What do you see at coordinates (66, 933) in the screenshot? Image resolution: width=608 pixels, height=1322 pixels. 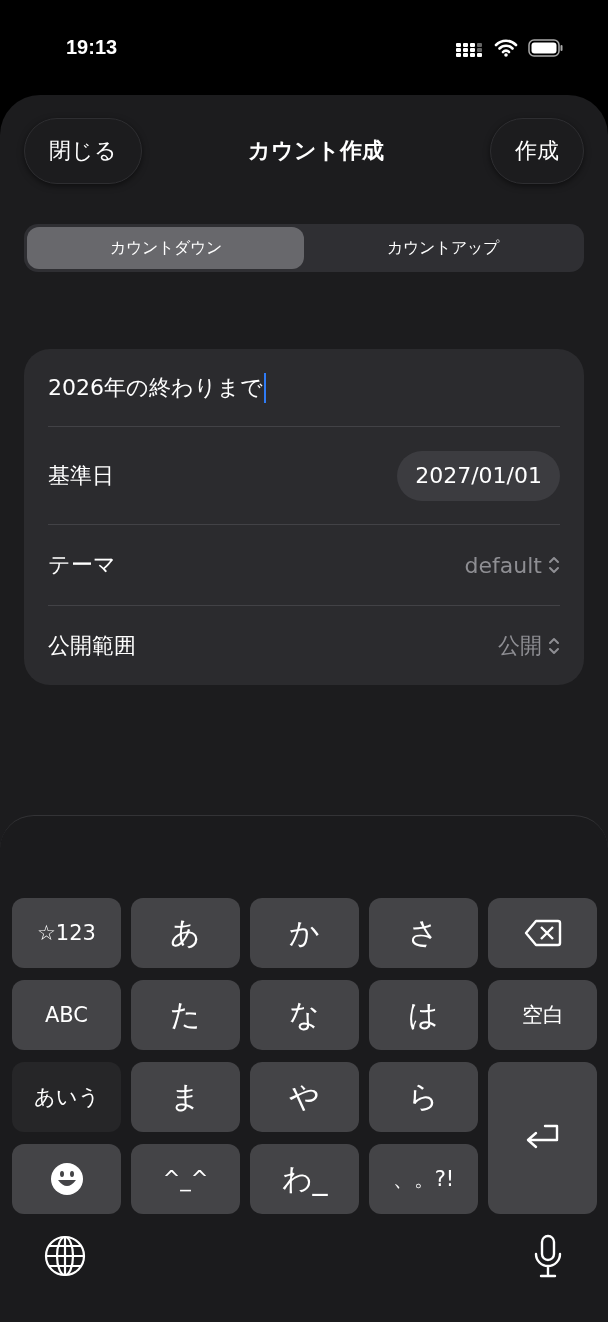 I see `mode-key: ☆123` at bounding box center [66, 933].